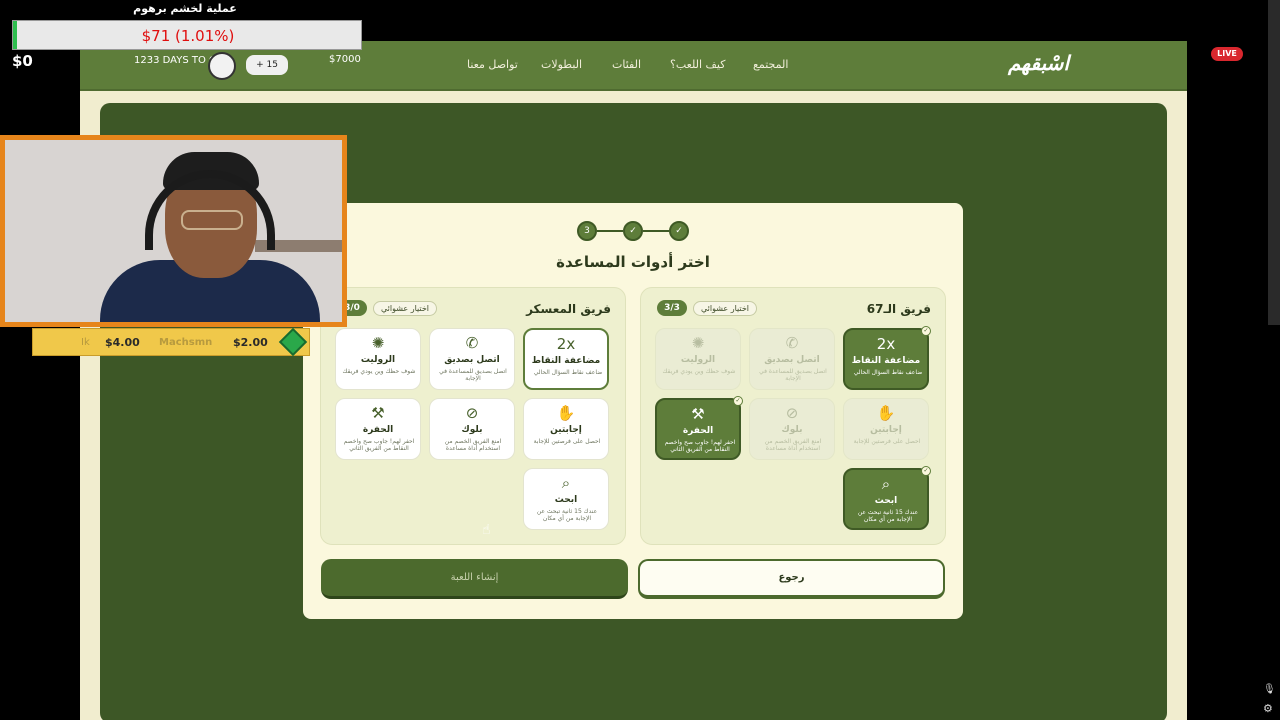 This screenshot has height=720, width=1280. Describe the element at coordinates (222, 66) in the screenshot. I see `avatar-icon` at that location.